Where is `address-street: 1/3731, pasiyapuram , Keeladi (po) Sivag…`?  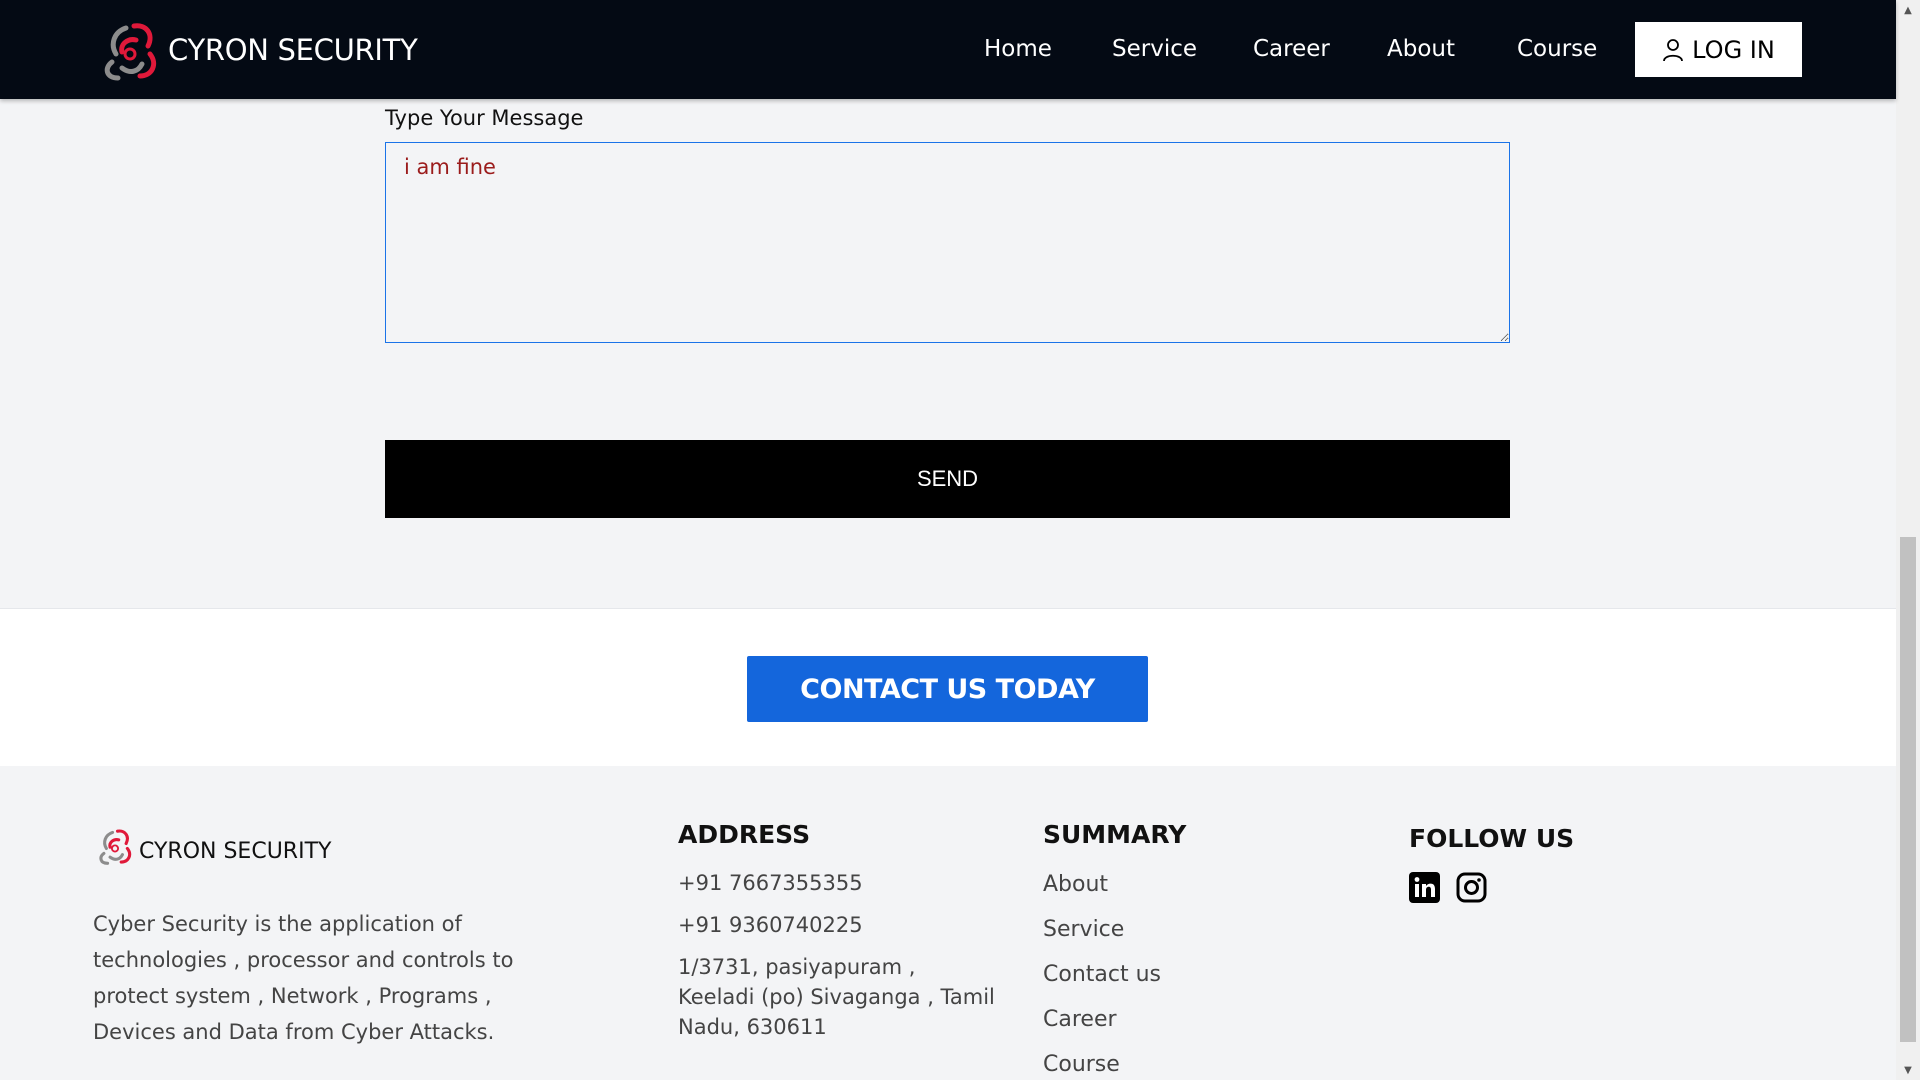
address-street: 1/3731, pasiyapuram , Keeladi (po) Sivag… is located at coordinates (836, 997).